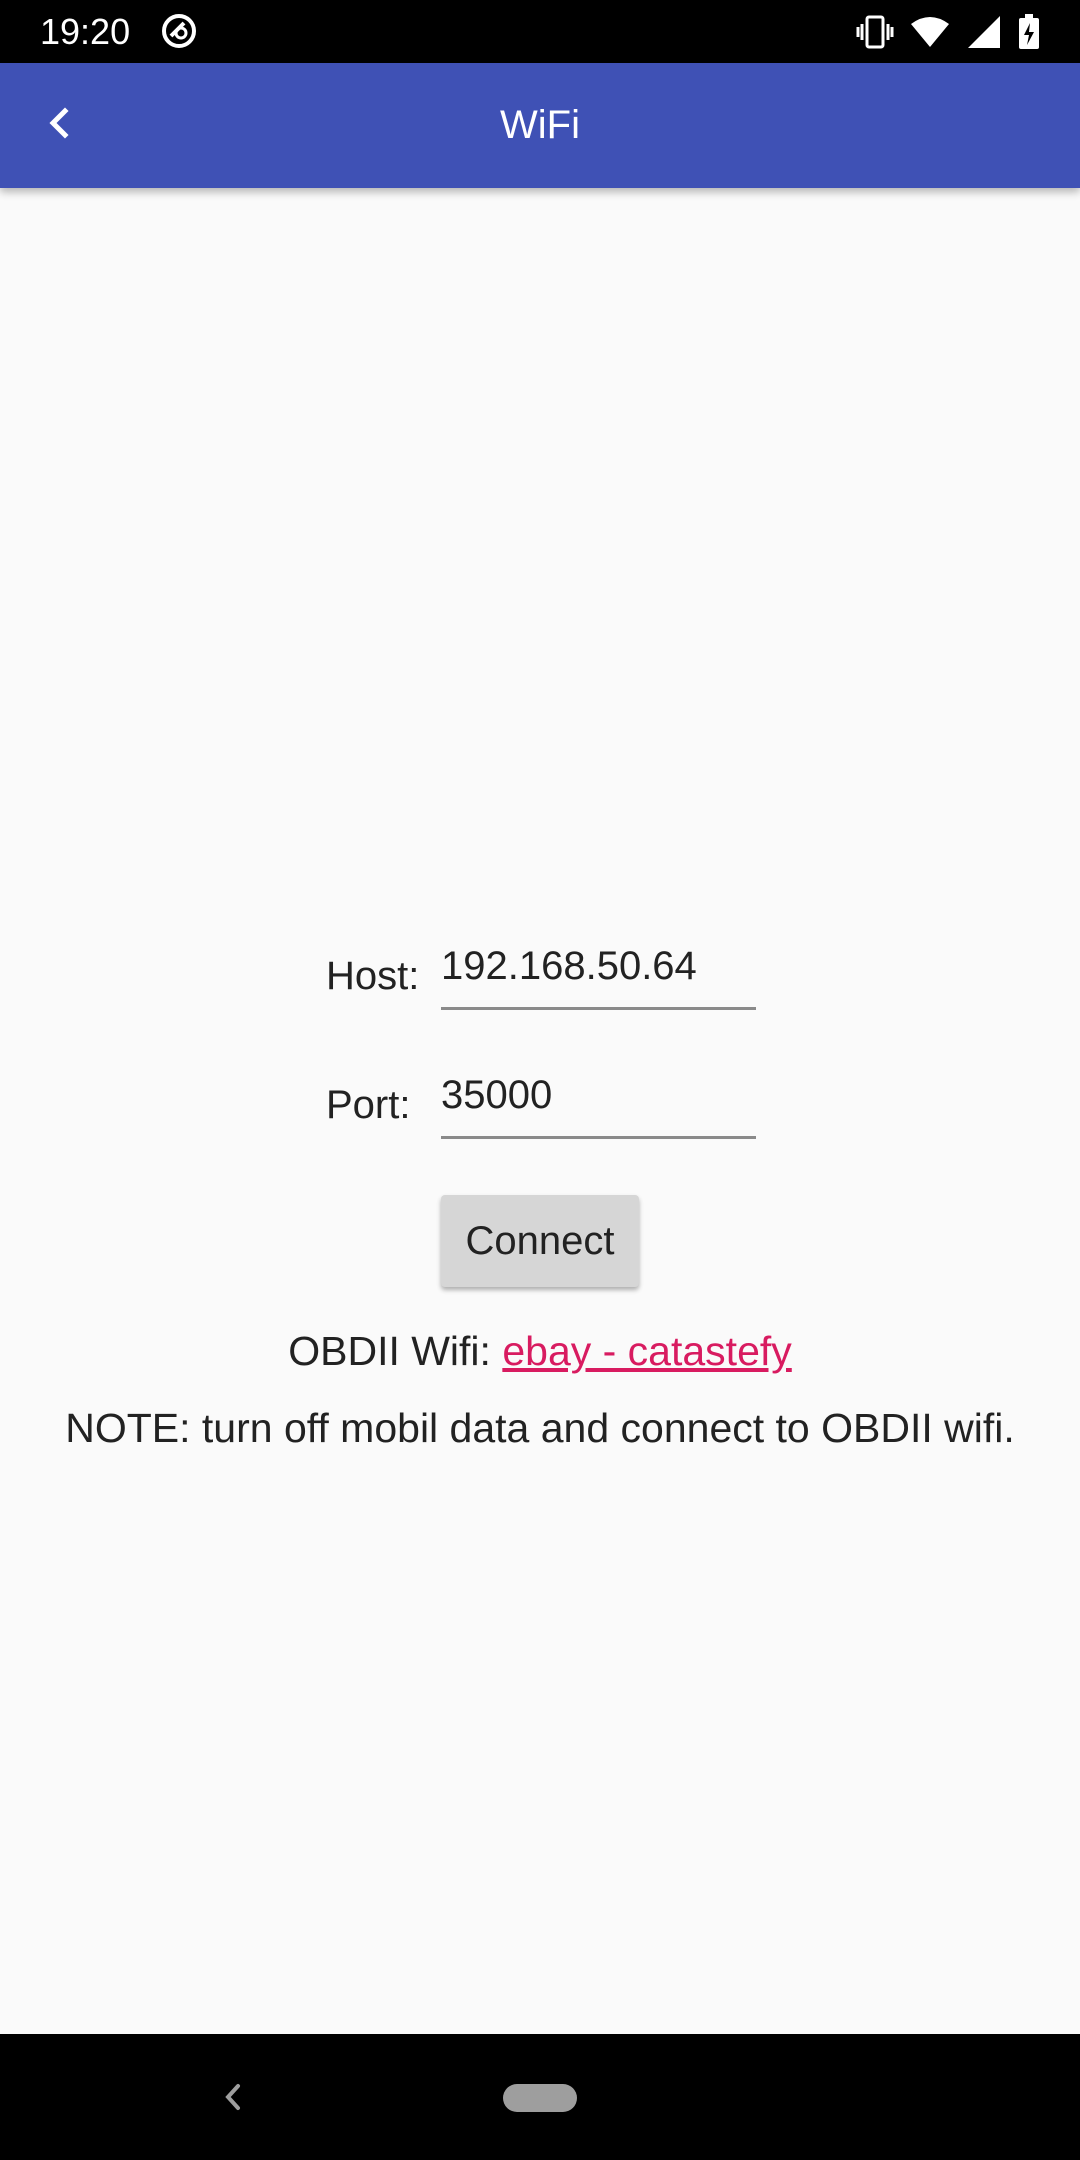 The width and height of the screenshot is (1080, 2160). Describe the element at coordinates (540, 31) in the screenshot. I see `status-bar: 19:20` at that location.